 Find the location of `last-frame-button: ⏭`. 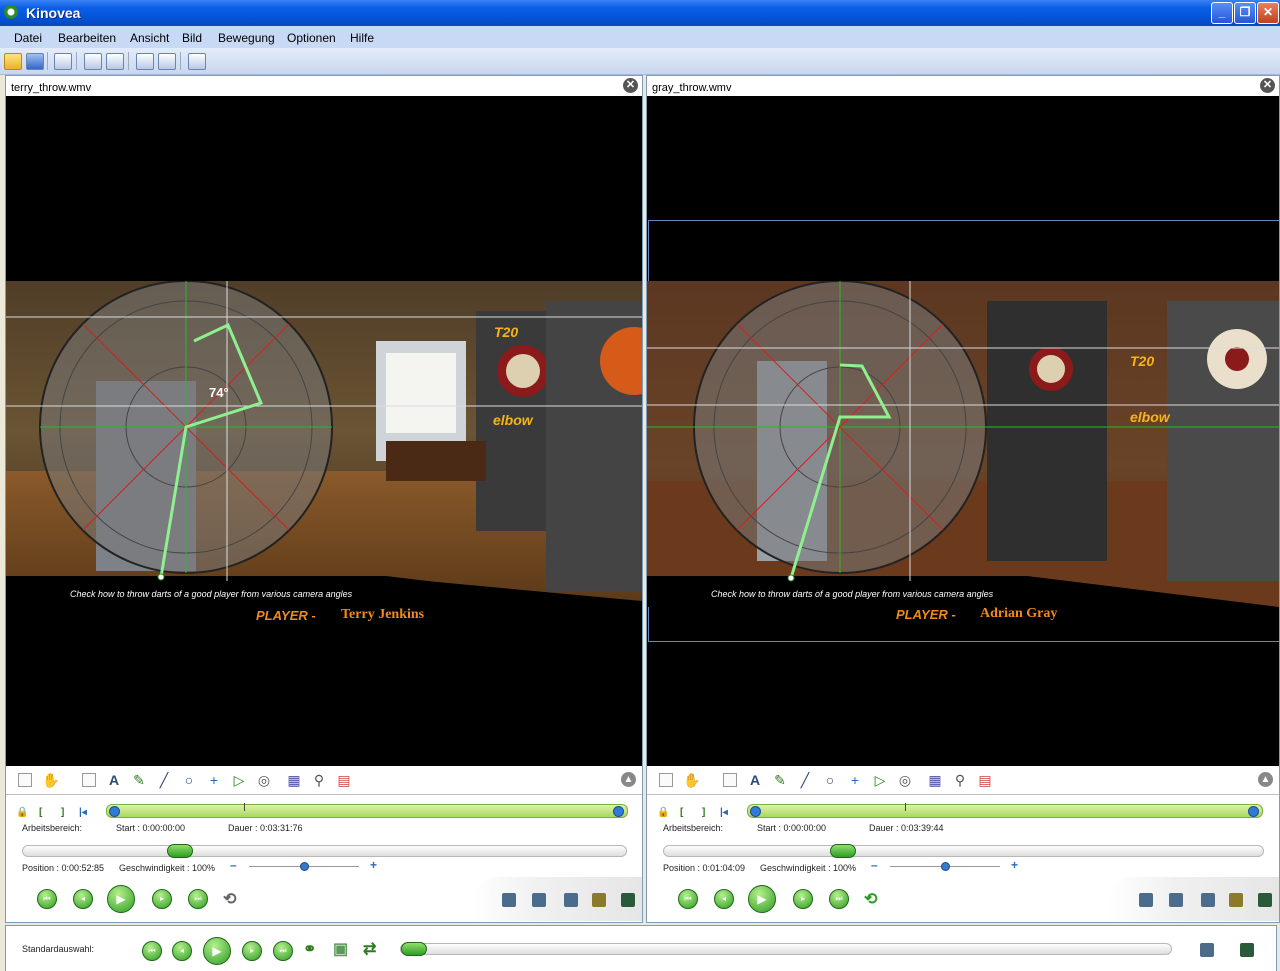

last-frame-button: ⏭ is located at coordinates (839, 899).